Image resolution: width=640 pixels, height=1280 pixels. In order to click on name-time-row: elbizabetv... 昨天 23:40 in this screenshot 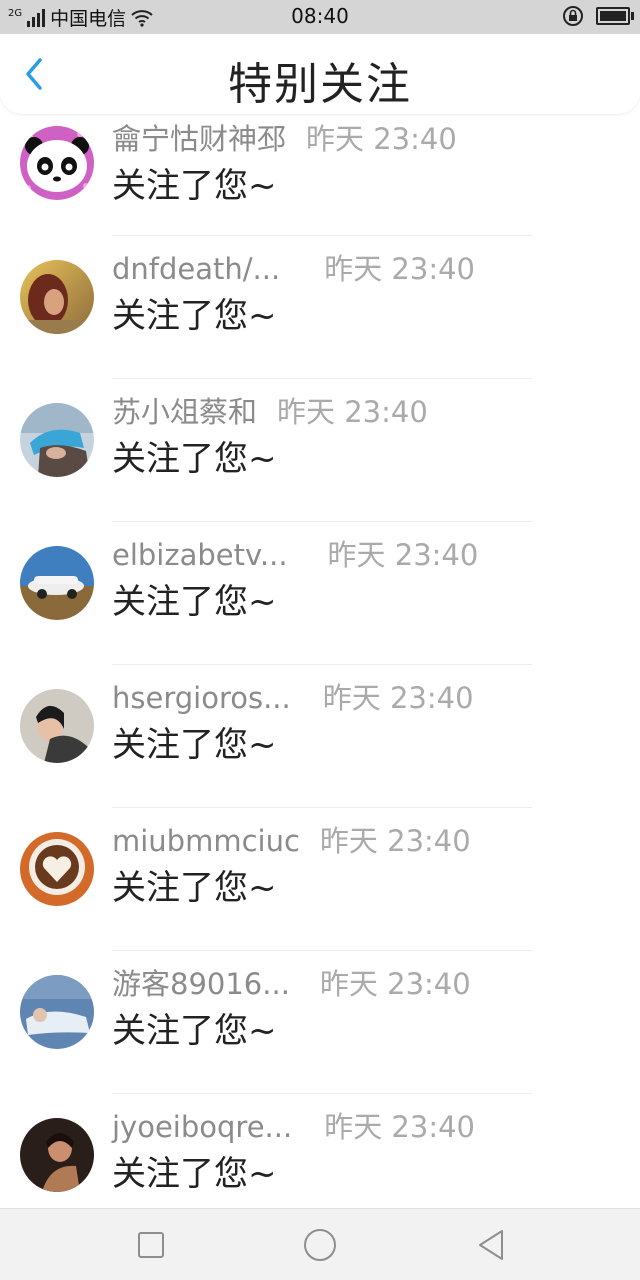, I will do `click(295, 553)`.